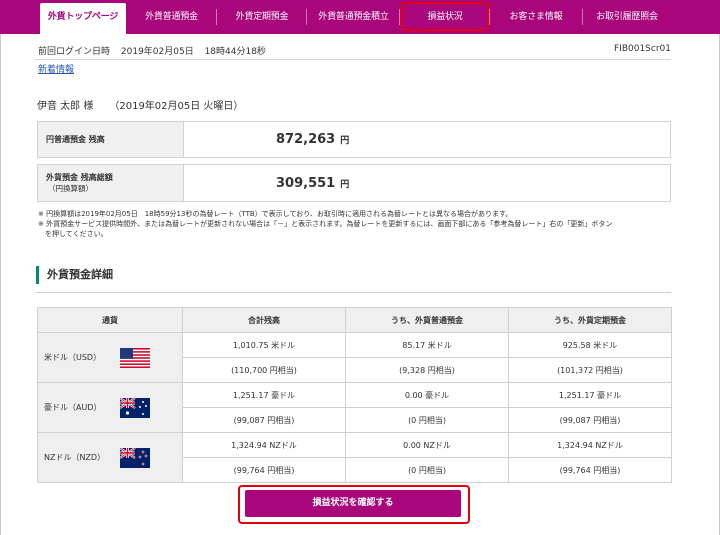 Image resolution: width=720 pixels, height=535 pixels. What do you see at coordinates (590, 345) in the screenshot?
I see `time-balance: 925.58 米ドル` at bounding box center [590, 345].